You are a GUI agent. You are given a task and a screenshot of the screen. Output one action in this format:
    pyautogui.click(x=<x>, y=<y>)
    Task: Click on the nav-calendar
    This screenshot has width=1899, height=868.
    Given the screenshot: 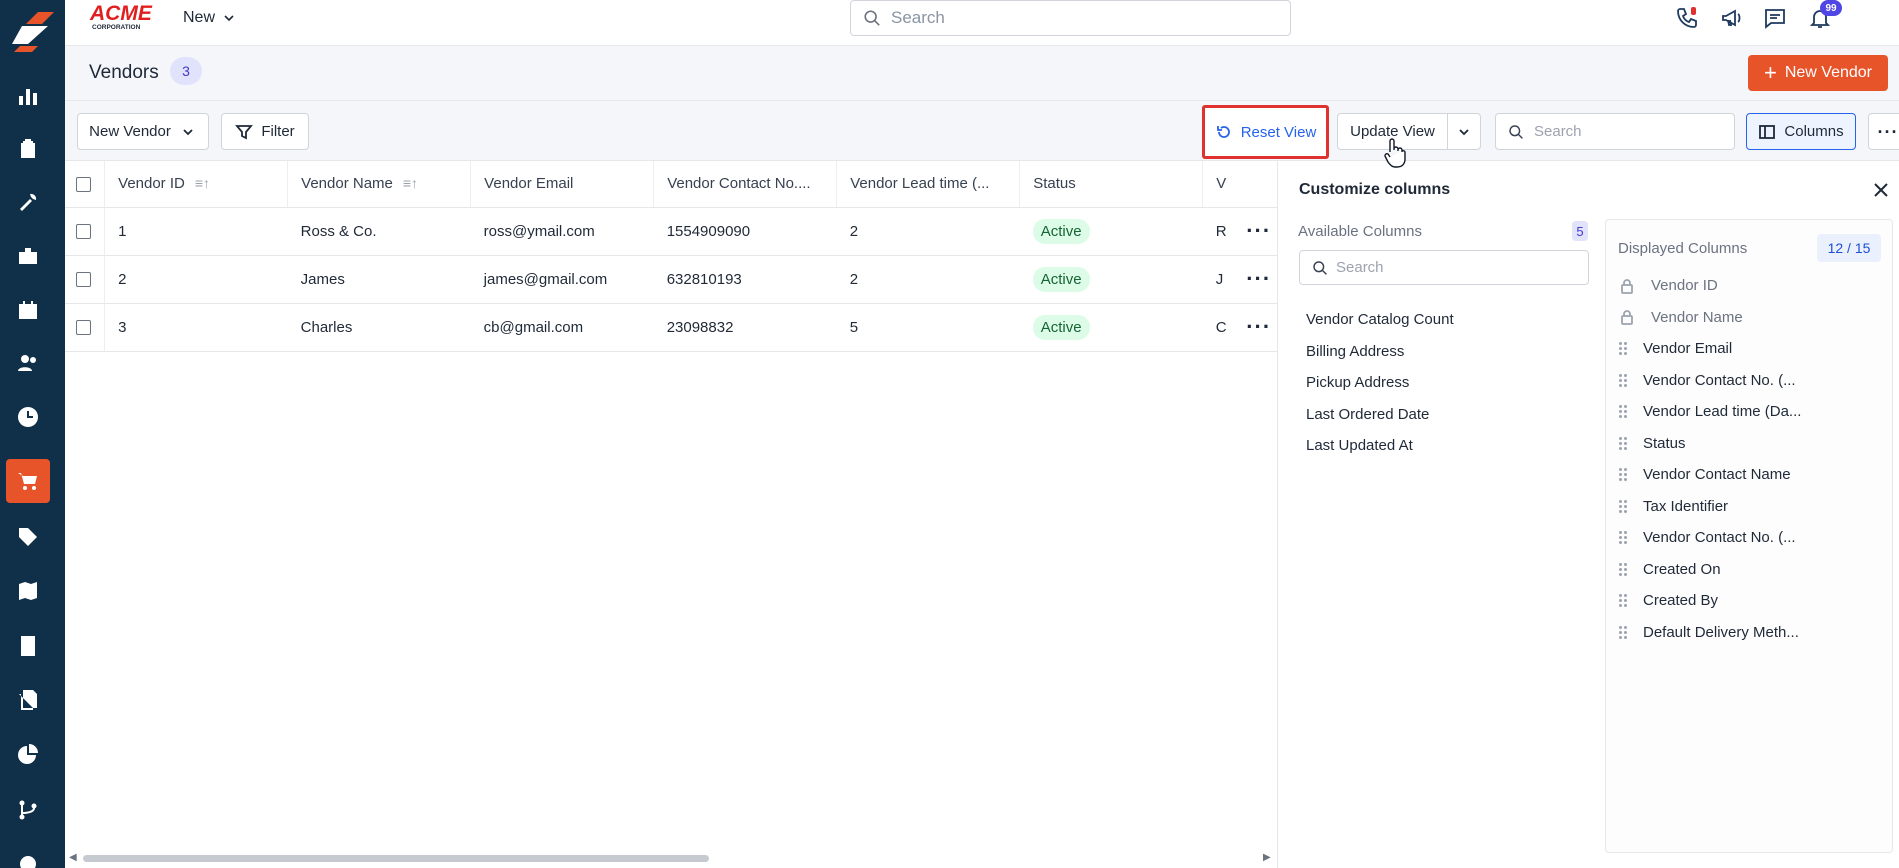 What is the action you would take?
    pyautogui.click(x=28, y=310)
    